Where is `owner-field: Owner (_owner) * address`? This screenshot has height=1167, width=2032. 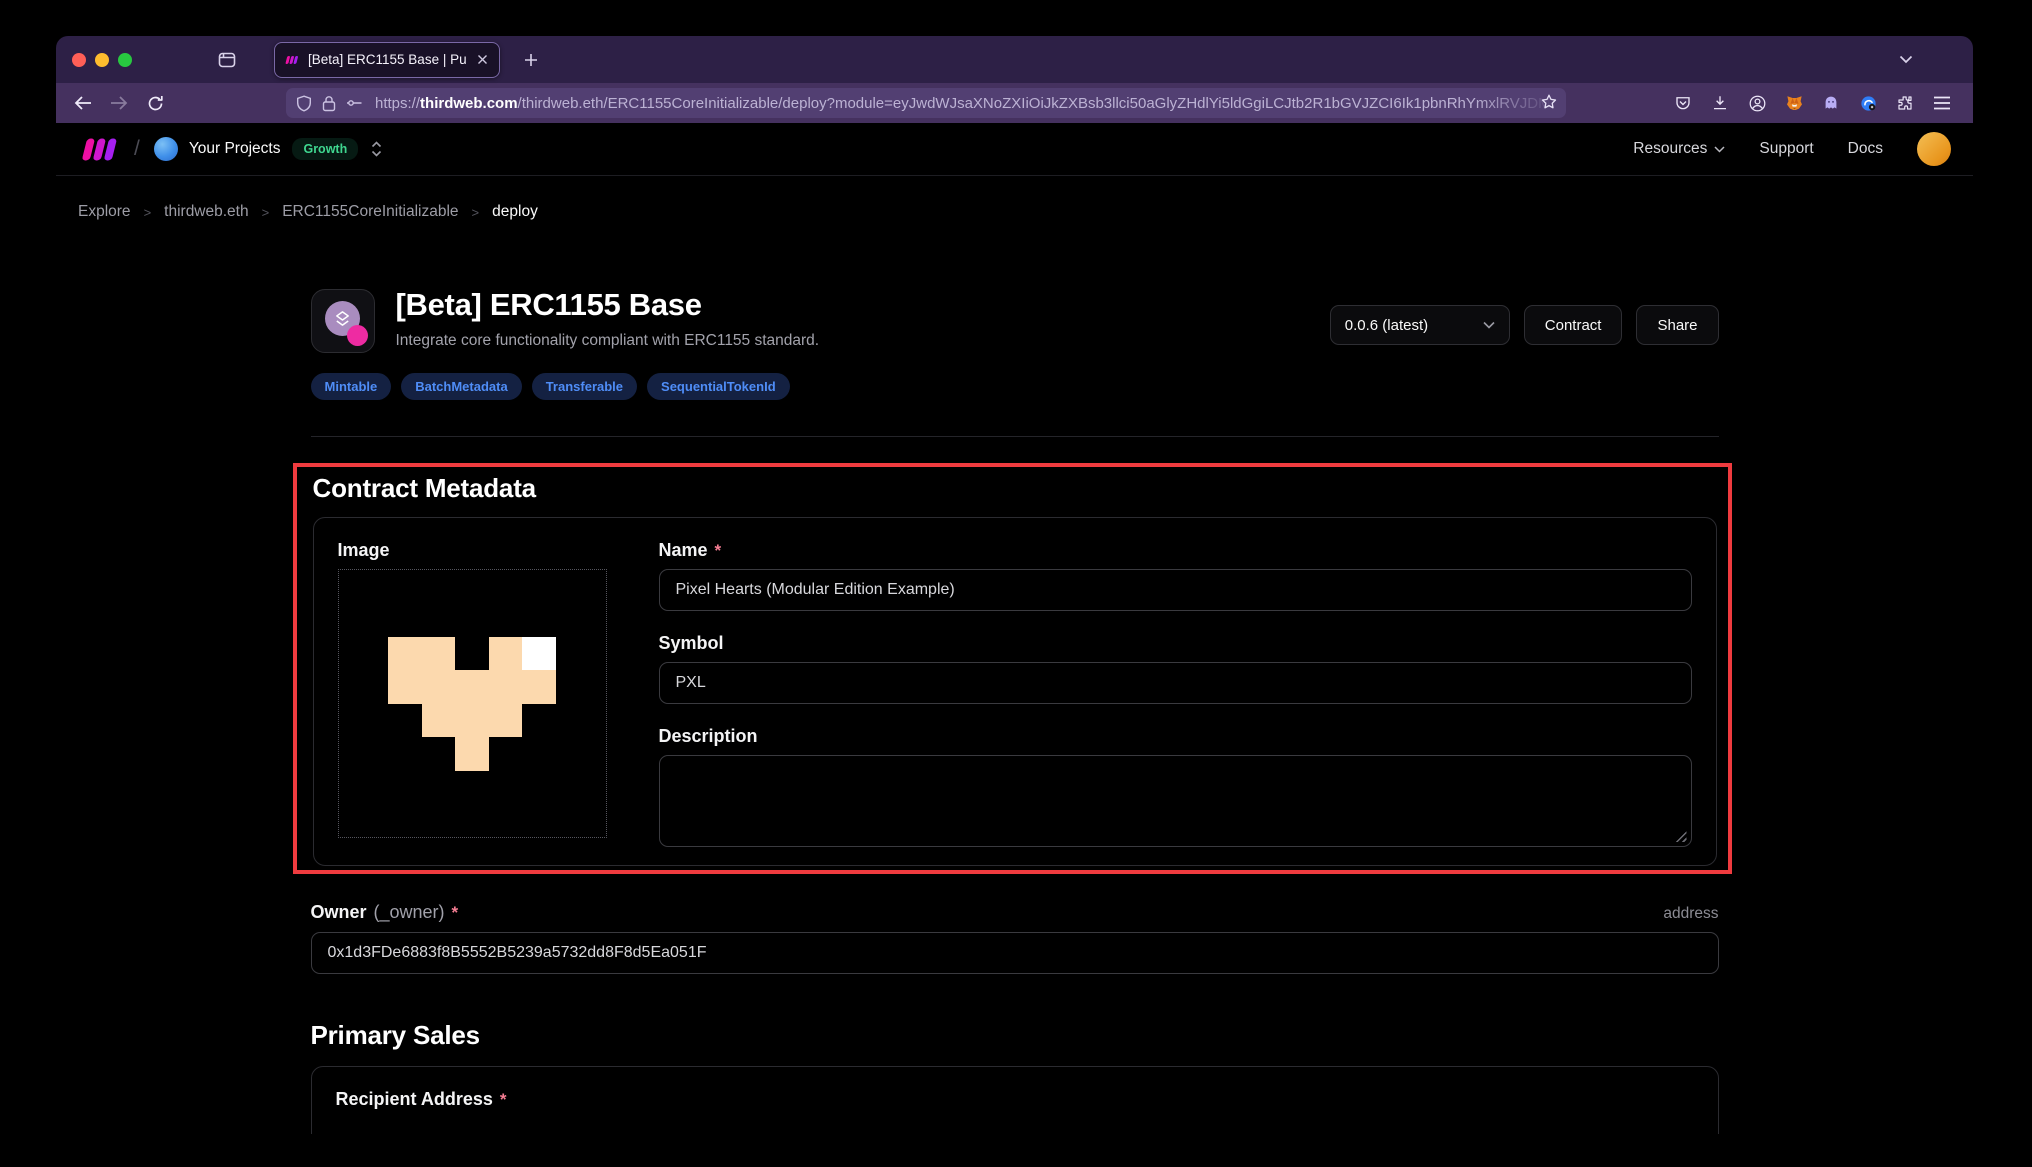 owner-field: Owner (_owner) * address is located at coordinates (1014, 938).